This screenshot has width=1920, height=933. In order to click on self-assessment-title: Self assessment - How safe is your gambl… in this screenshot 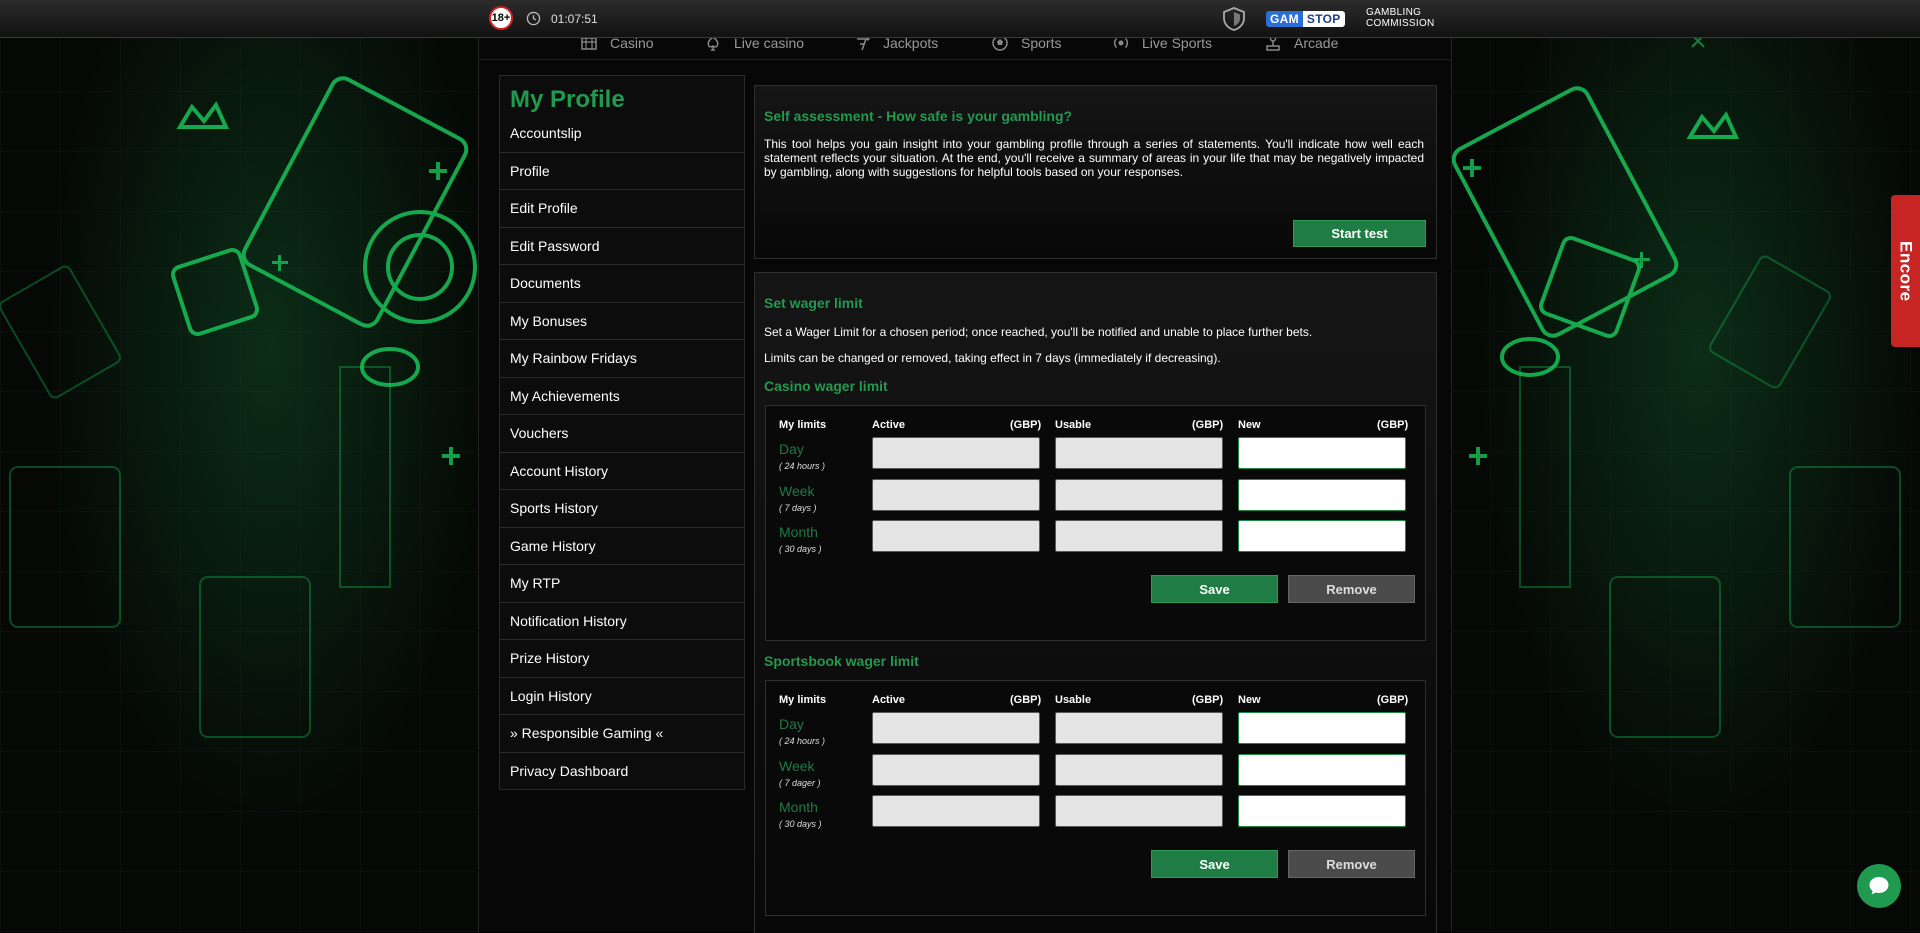, I will do `click(918, 116)`.